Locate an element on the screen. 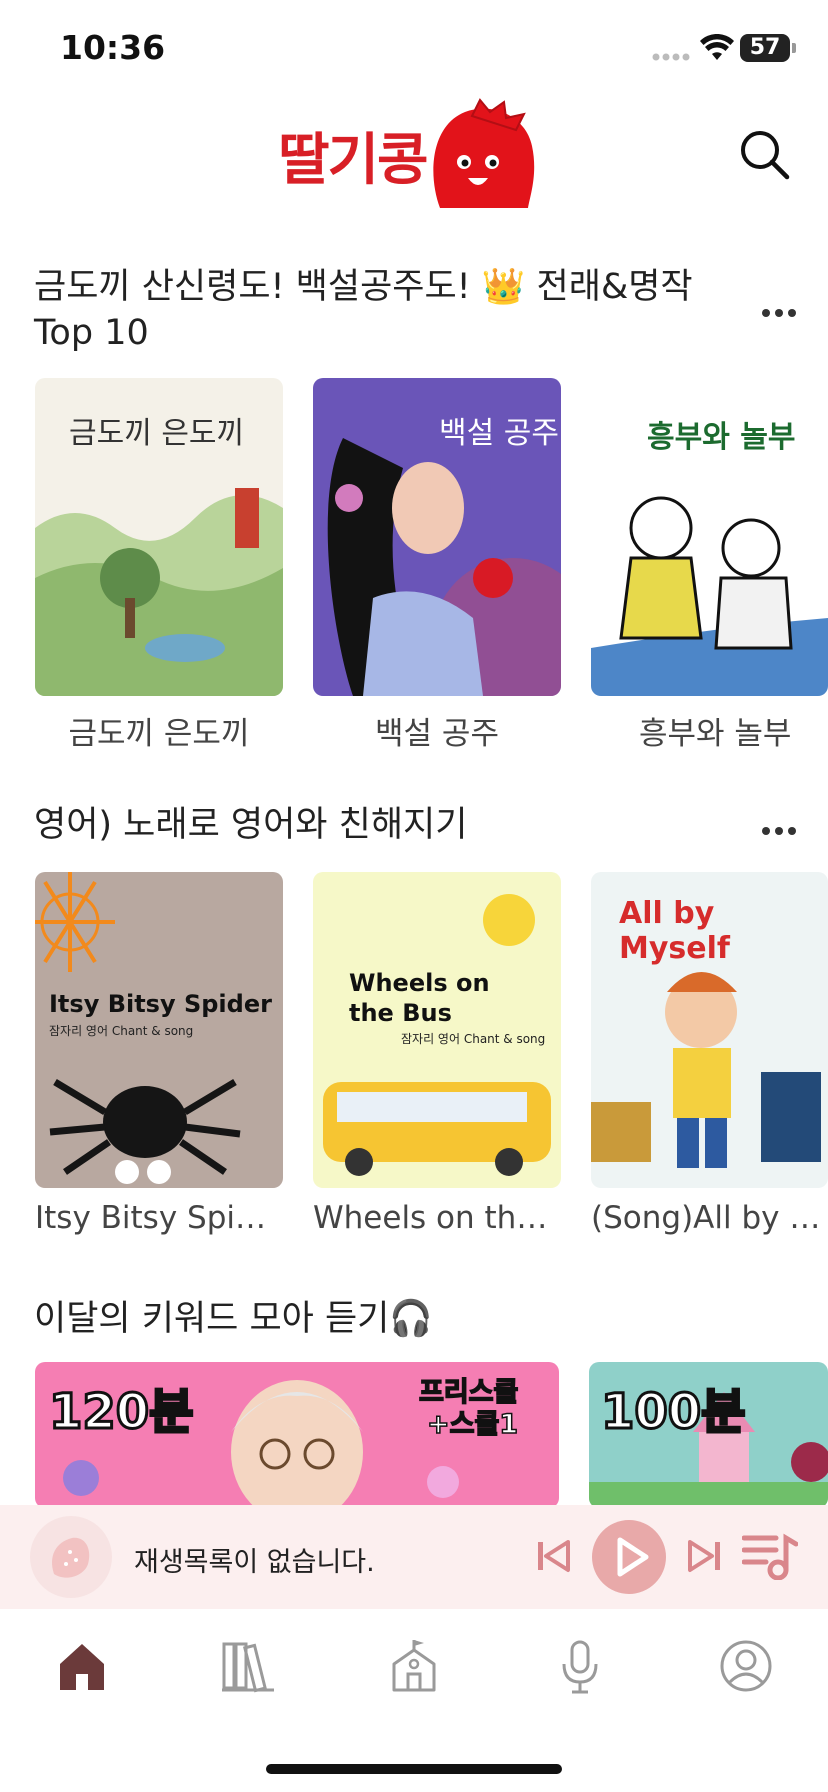  home-icon is located at coordinates (82, 1666).